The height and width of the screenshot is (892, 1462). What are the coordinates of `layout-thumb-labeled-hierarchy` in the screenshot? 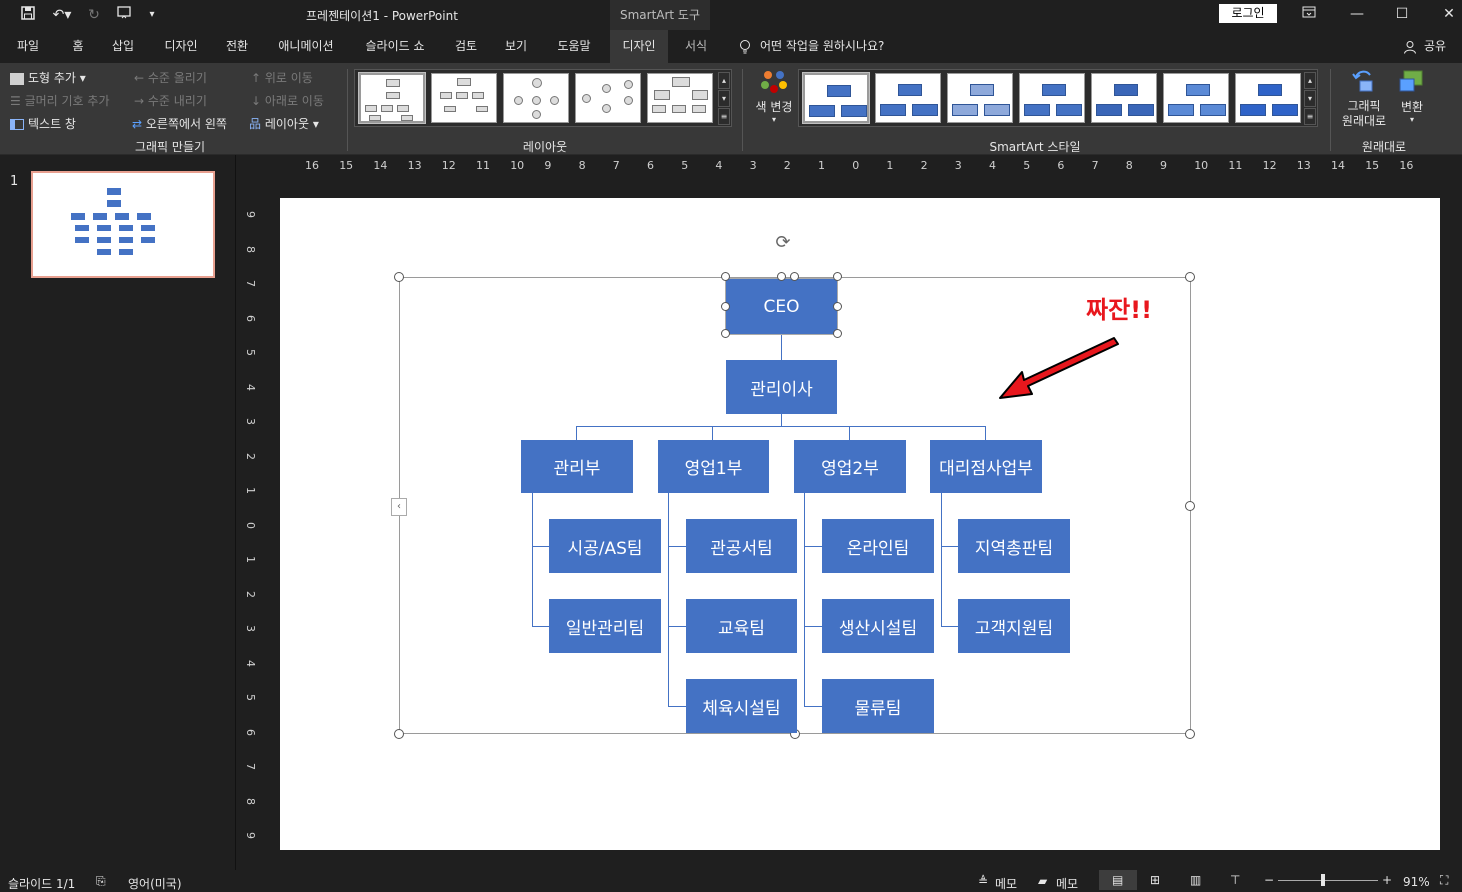 It's located at (680, 98).